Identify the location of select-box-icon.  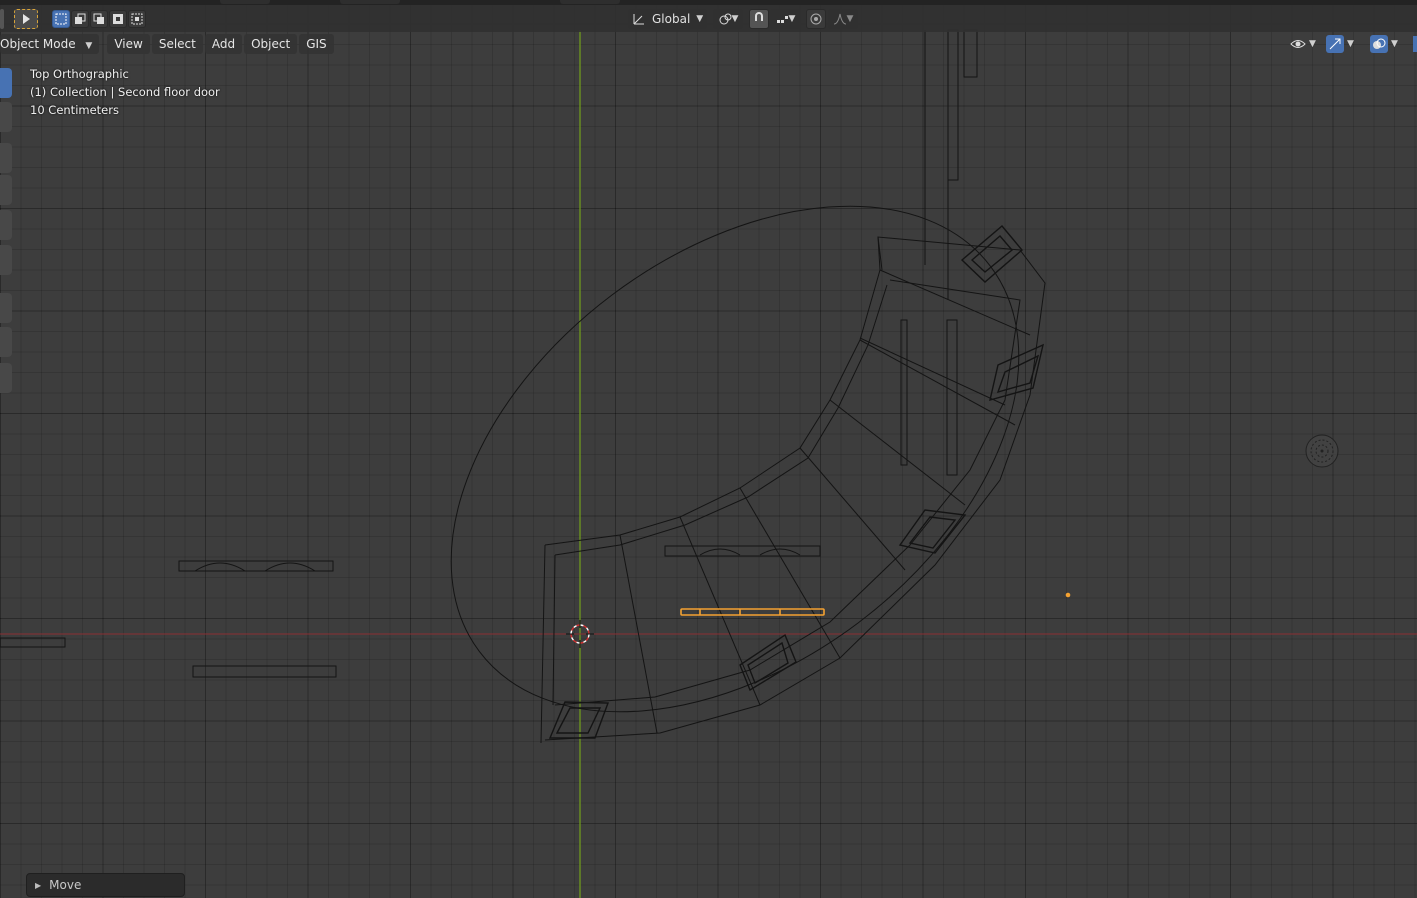
(61, 19).